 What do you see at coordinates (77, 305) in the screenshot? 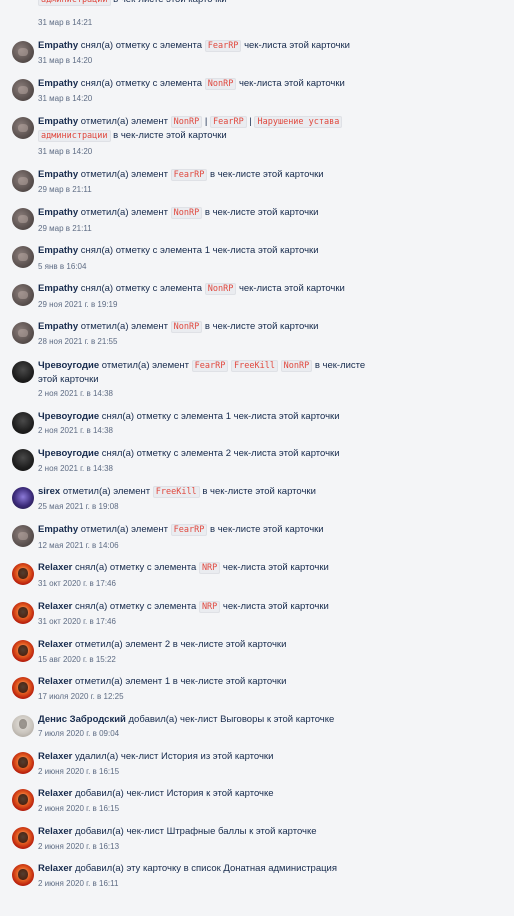
I see `activity-date-link: 29 ноя 2021 г. в 19:19` at bounding box center [77, 305].